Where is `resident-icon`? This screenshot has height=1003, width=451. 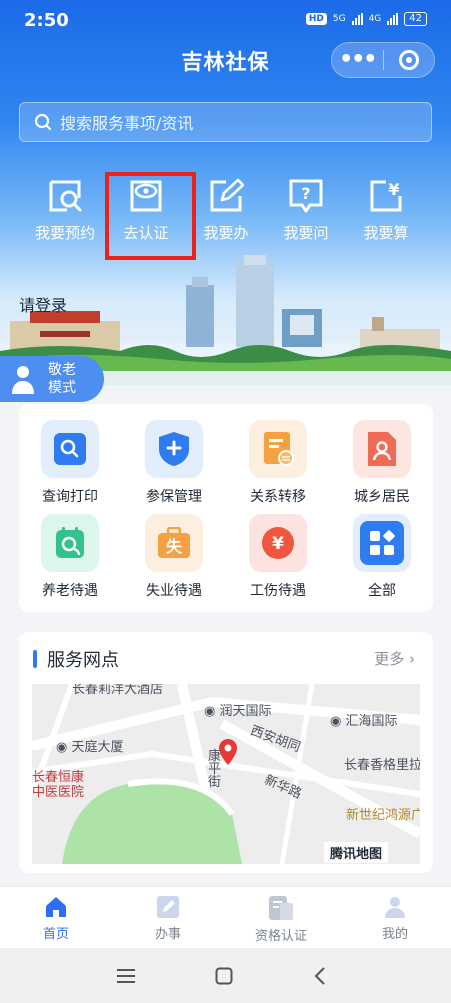 resident-icon is located at coordinates (382, 449).